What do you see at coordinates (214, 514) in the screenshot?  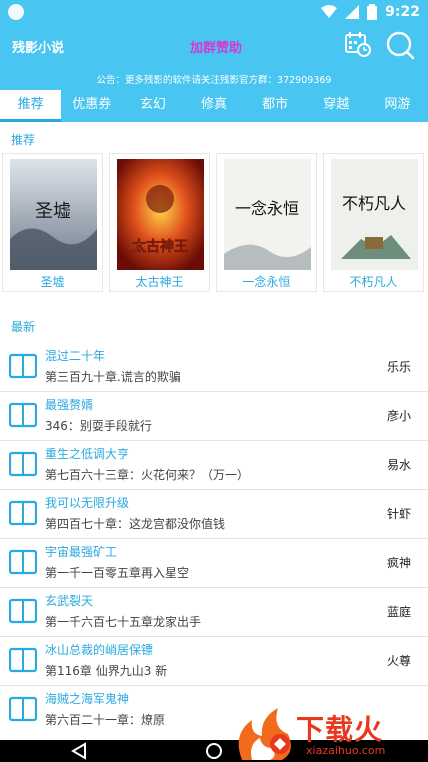 I see `list-item: 我可以无限升级 第四百七十章：这龙宫都没你值钱 针虾` at bounding box center [214, 514].